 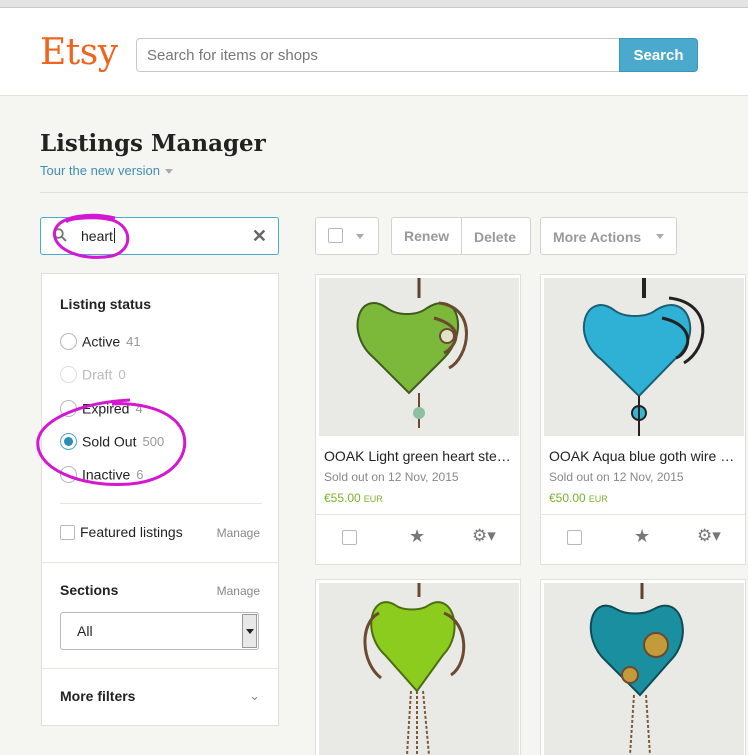 What do you see at coordinates (597, 237) in the screenshot?
I see `more-actions-label: More Actions` at bounding box center [597, 237].